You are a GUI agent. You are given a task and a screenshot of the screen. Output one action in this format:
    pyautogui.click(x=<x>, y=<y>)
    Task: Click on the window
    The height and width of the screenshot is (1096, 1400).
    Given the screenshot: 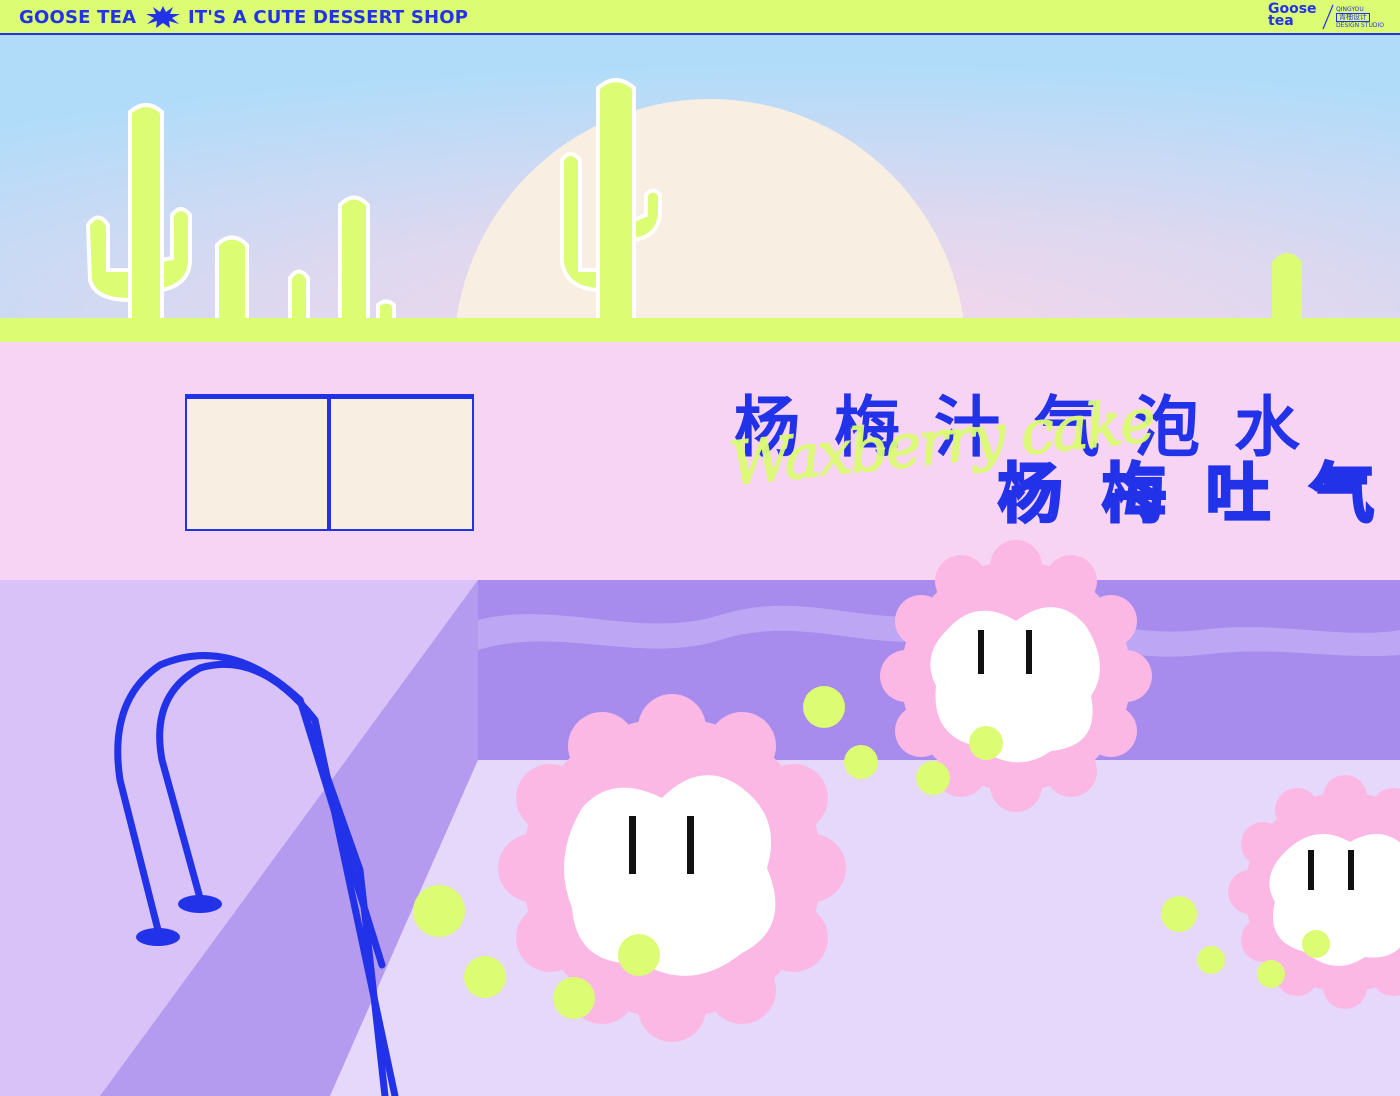 What is the action you would take?
    pyautogui.click(x=329, y=462)
    